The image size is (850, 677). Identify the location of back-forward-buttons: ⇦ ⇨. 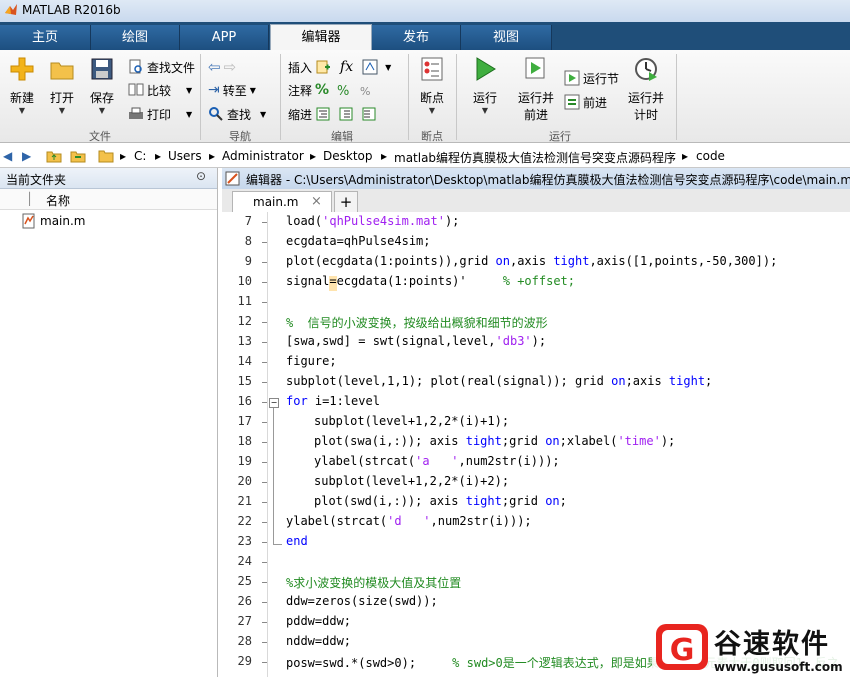
(222, 67).